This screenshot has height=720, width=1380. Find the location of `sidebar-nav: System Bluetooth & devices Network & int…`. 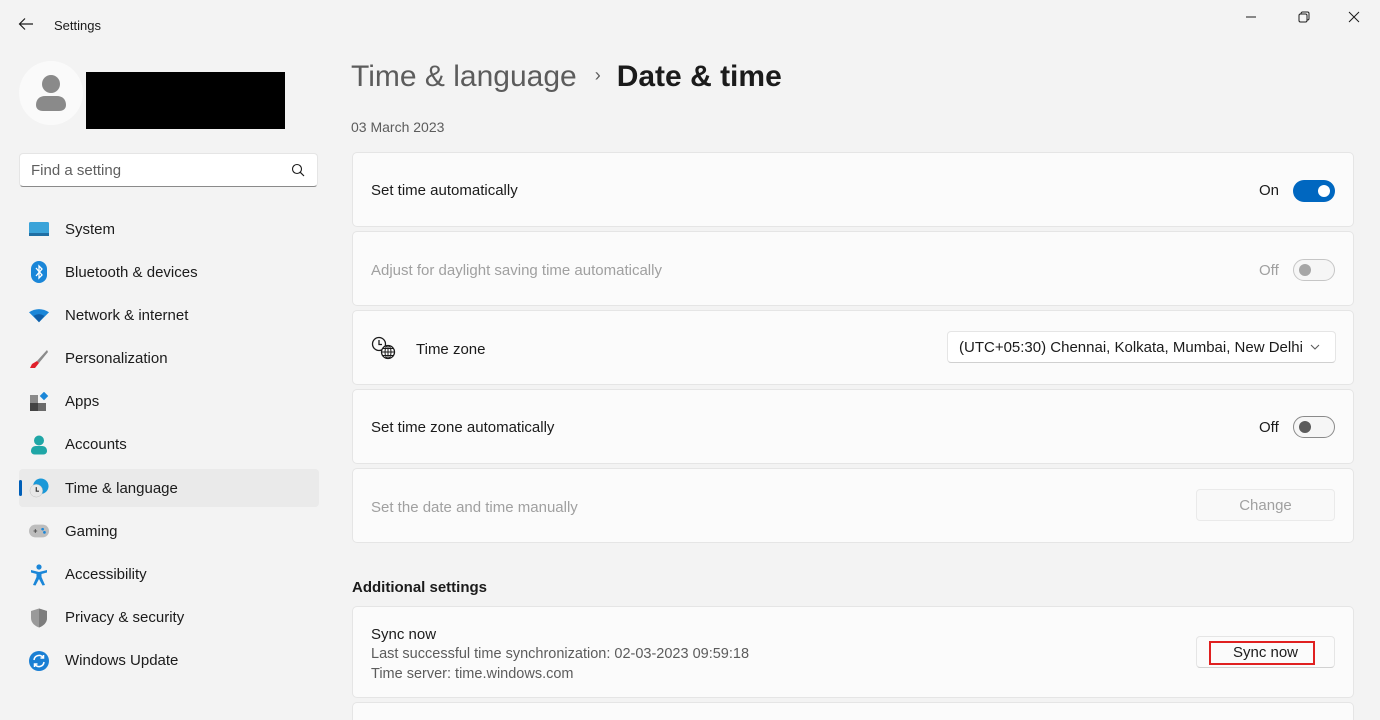

sidebar-nav: System Bluetooth & devices Network & int… is located at coordinates (169, 447).